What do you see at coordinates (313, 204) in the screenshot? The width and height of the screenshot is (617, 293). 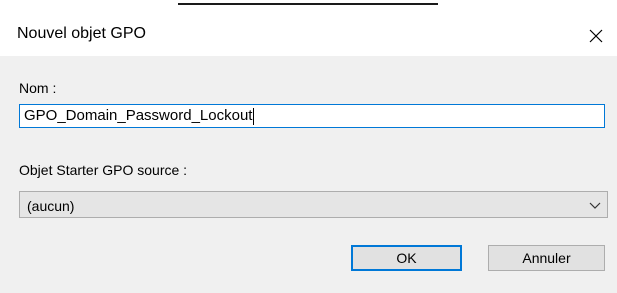 I see `starter-gpo-select: (aucun)` at bounding box center [313, 204].